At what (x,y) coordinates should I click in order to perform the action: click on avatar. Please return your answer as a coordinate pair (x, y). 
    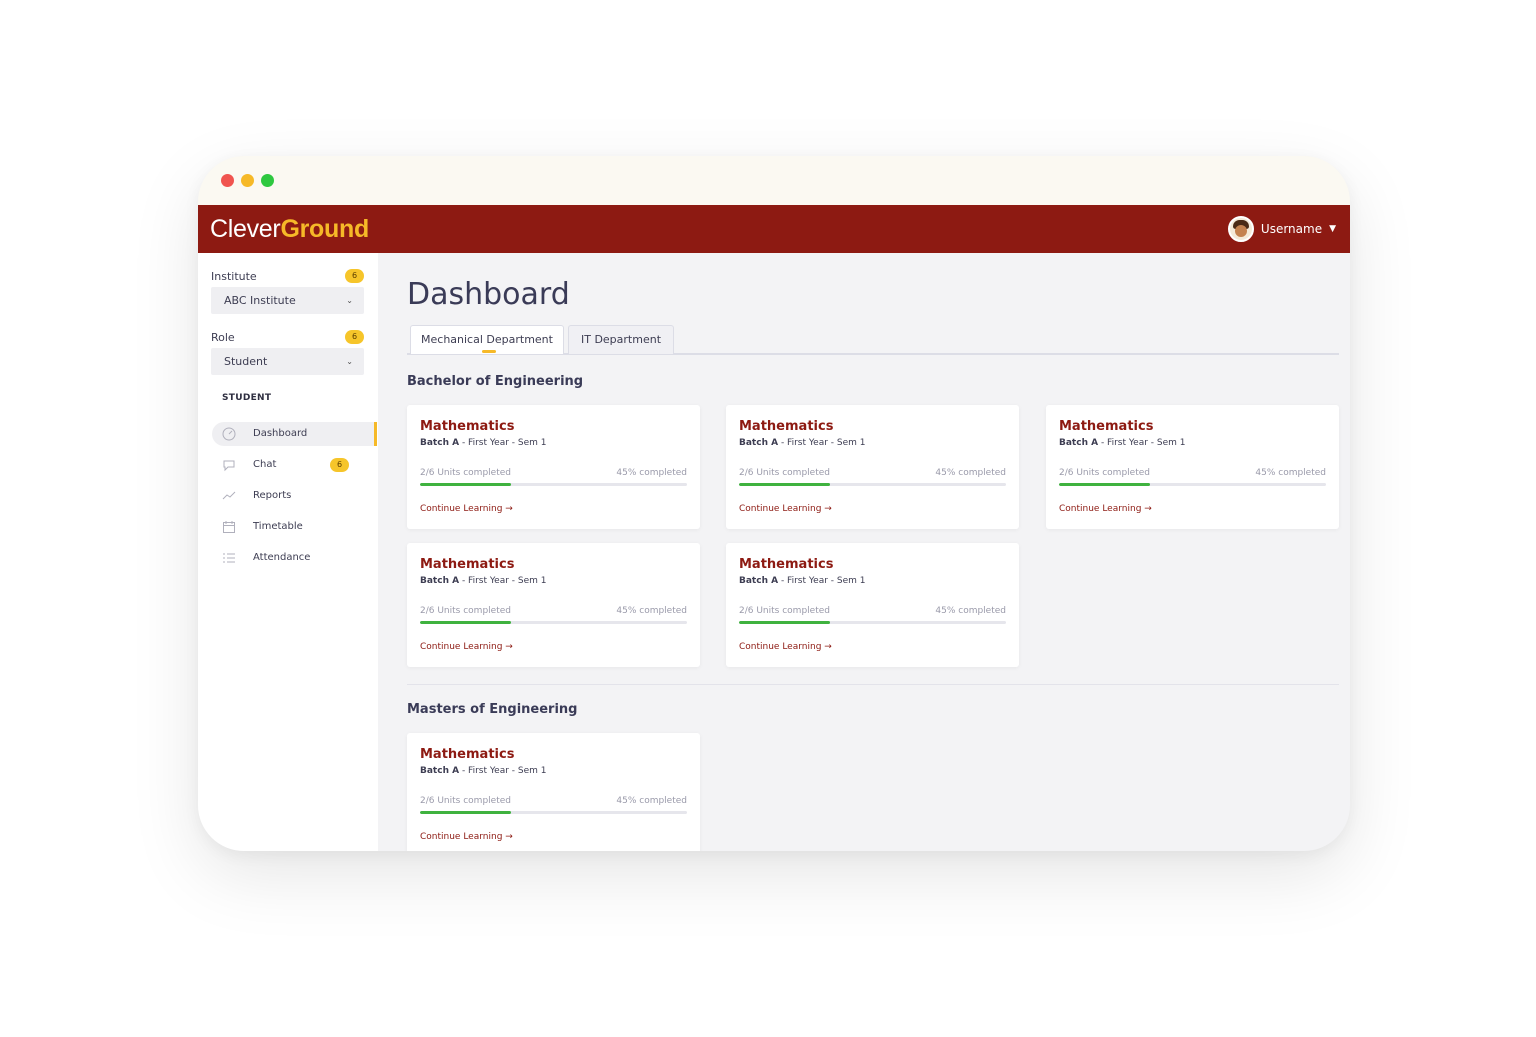
    Looking at the image, I should click on (1240, 229).